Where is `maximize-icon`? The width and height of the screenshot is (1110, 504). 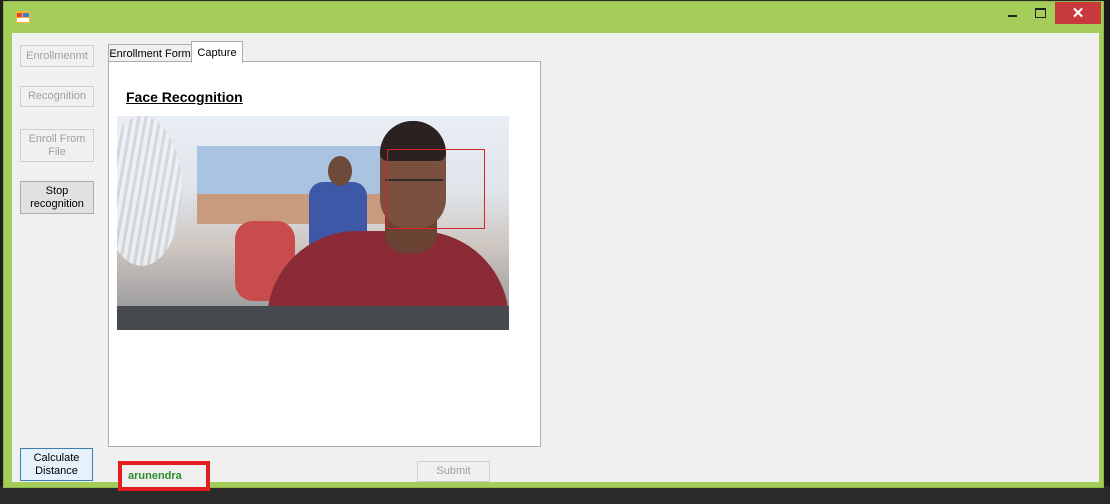 maximize-icon is located at coordinates (1040, 13).